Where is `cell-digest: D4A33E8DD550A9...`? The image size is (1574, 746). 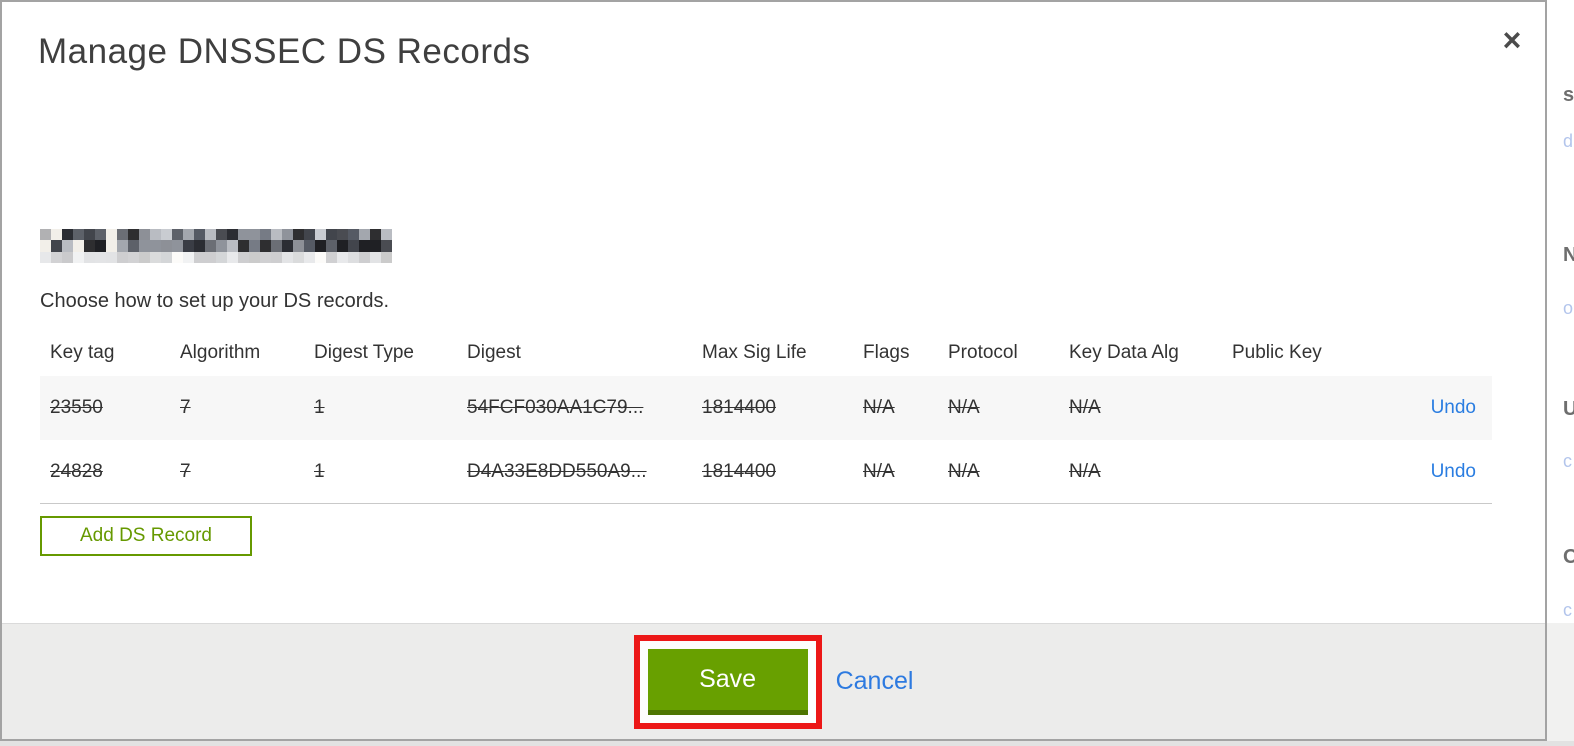 cell-digest: D4A33E8DD550A9... is located at coordinates (557, 471).